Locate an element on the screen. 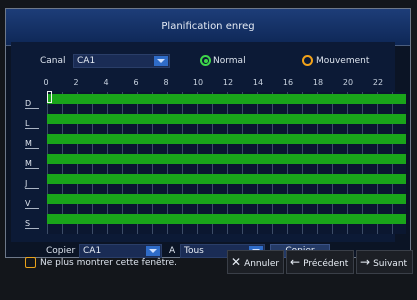 Image resolution: width=417 pixels, height=300 pixels. copy-to-label: A is located at coordinates (172, 251).